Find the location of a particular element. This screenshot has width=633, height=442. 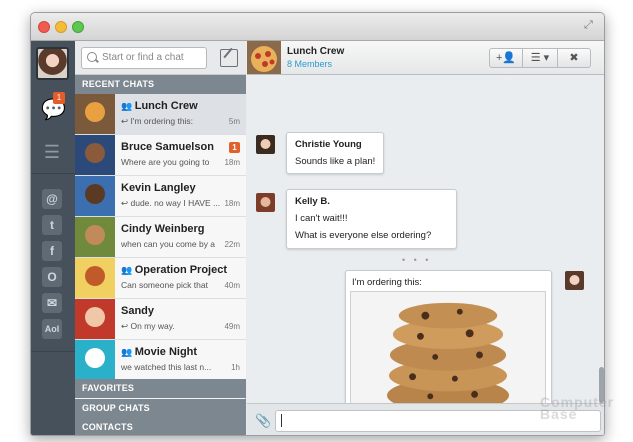

zoom-window-button is located at coordinates (78, 27).